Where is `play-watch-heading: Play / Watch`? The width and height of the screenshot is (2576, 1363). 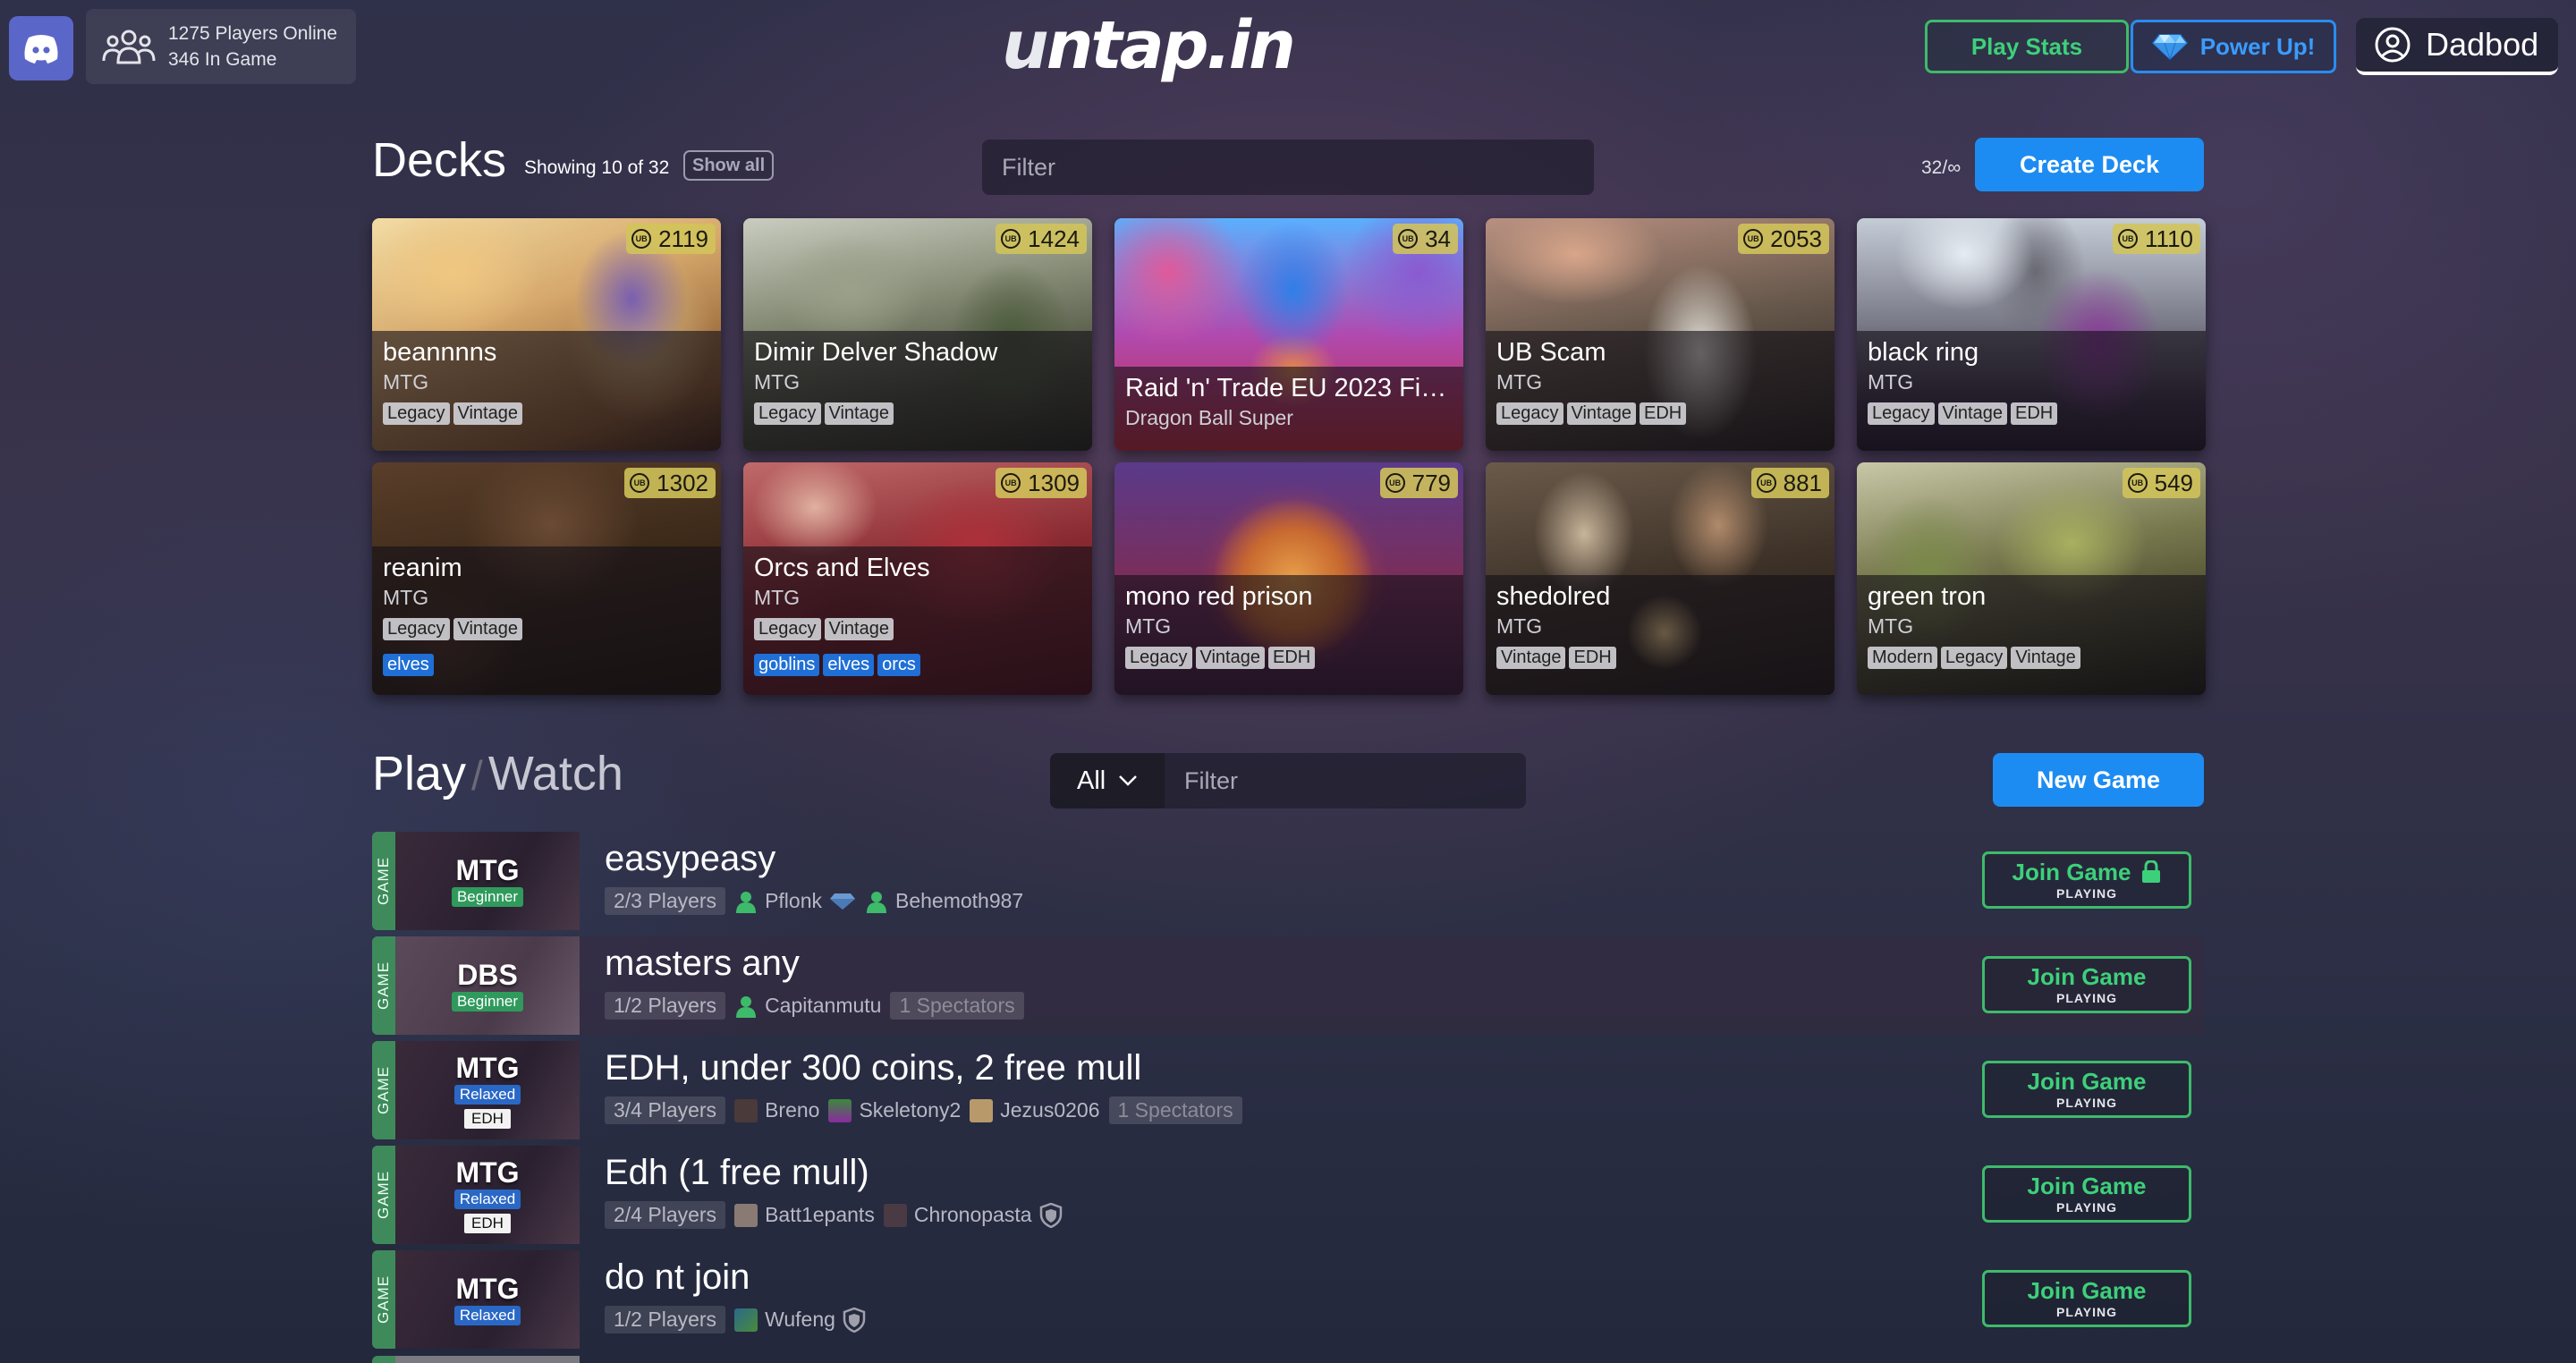
play-watch-heading: Play / Watch is located at coordinates (497, 774).